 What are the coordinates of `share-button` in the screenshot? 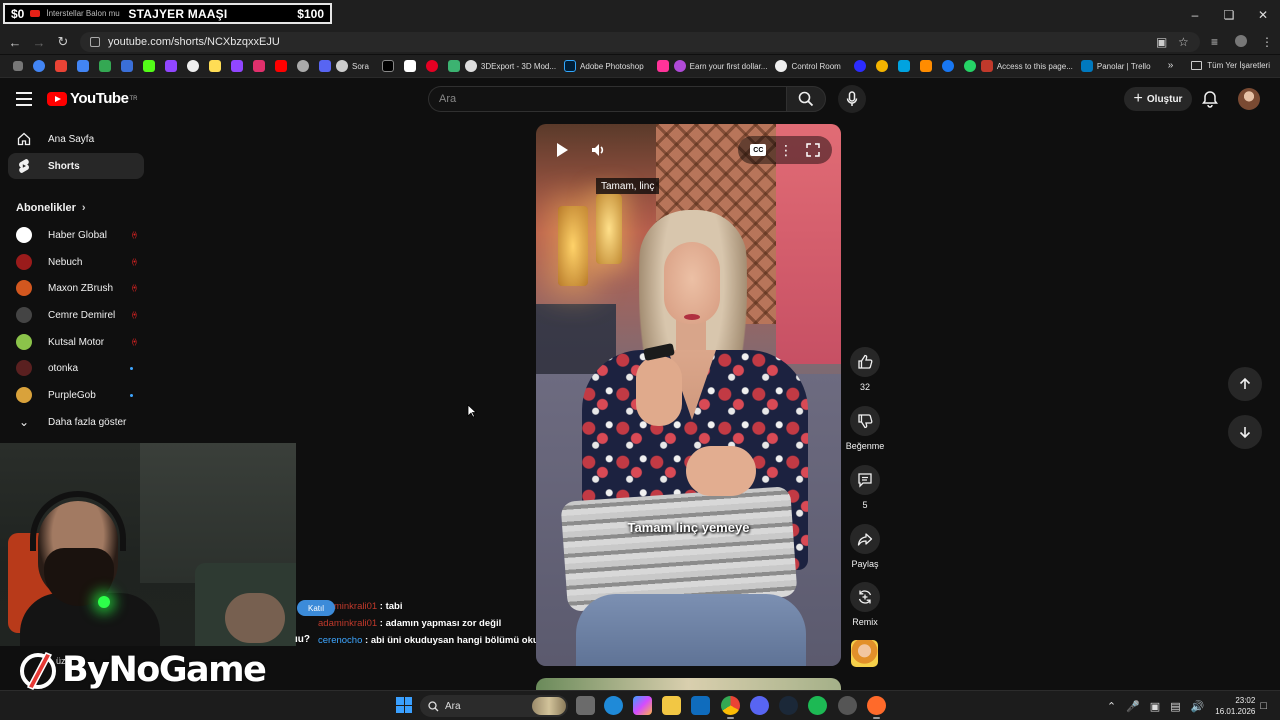 It's located at (865, 539).